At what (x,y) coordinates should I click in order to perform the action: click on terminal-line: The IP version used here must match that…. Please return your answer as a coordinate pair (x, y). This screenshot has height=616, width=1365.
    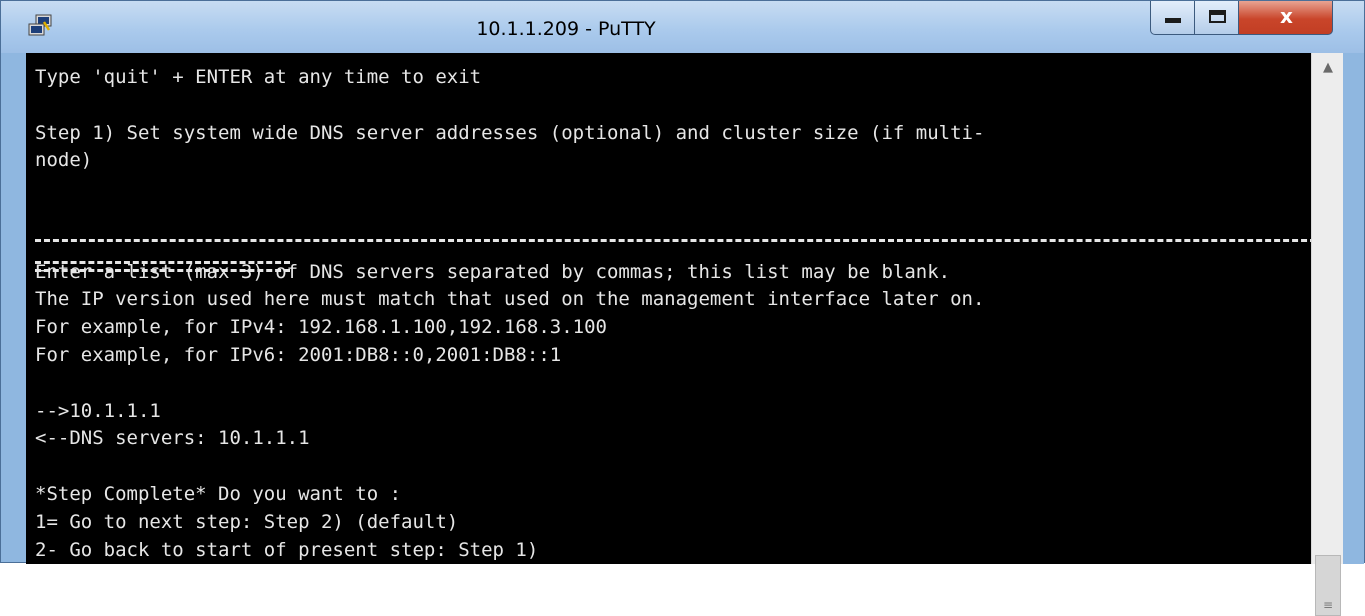
    Looking at the image, I should click on (510, 299).